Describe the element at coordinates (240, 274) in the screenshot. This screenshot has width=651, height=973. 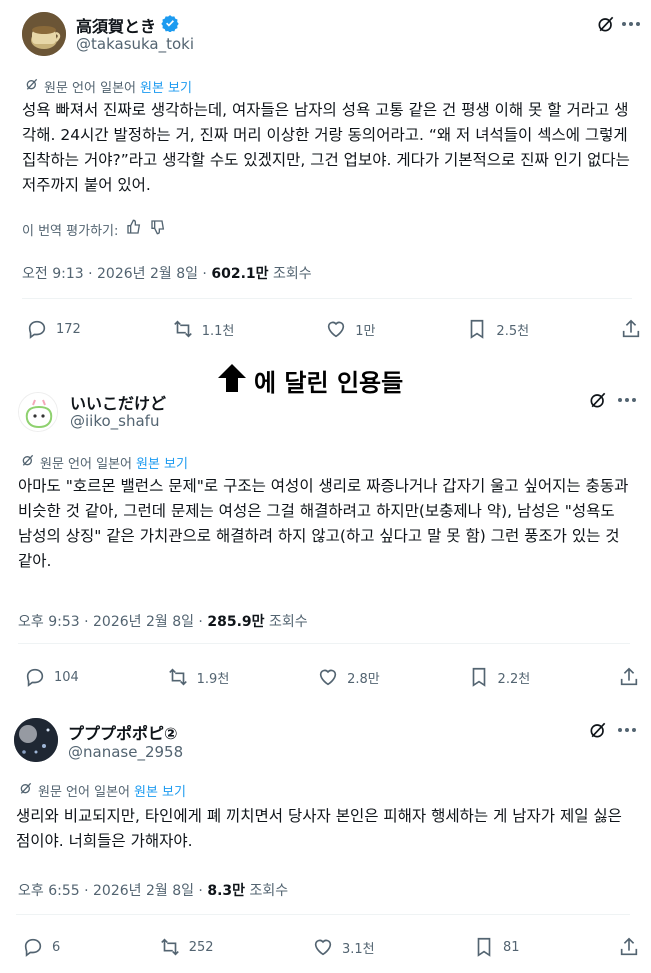
I see `view-count: 602.1만` at that location.